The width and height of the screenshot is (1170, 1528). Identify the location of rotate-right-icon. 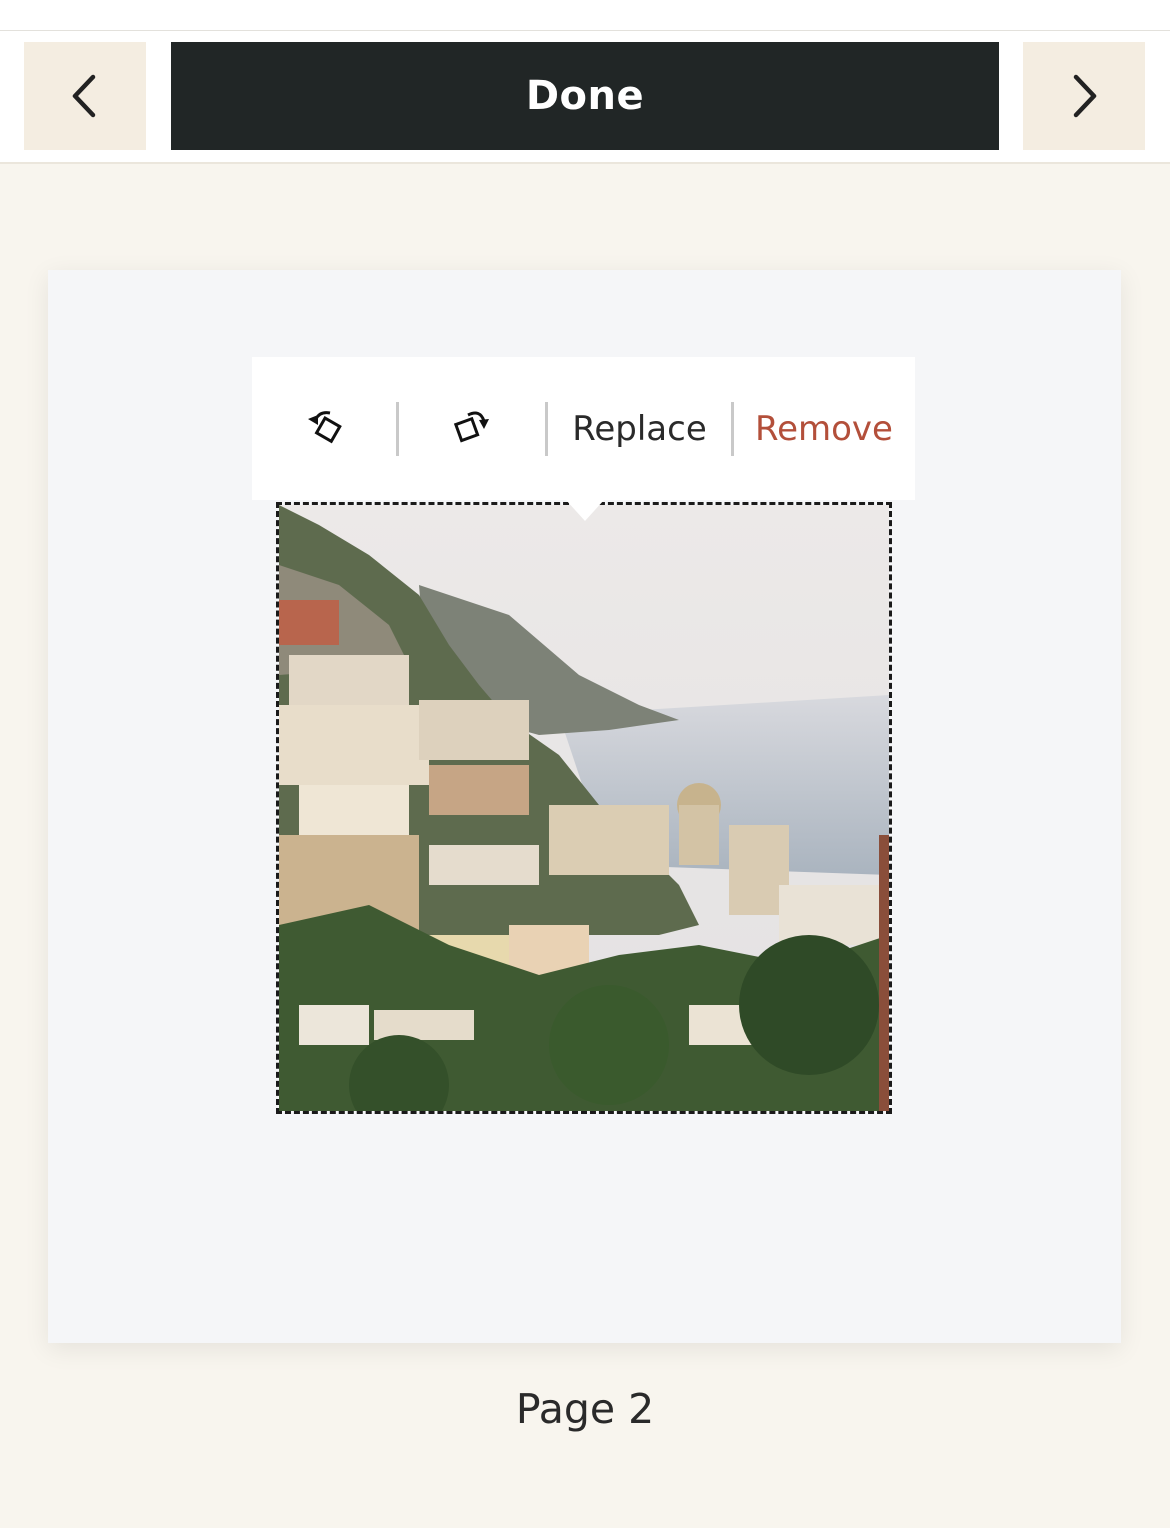
(471, 426).